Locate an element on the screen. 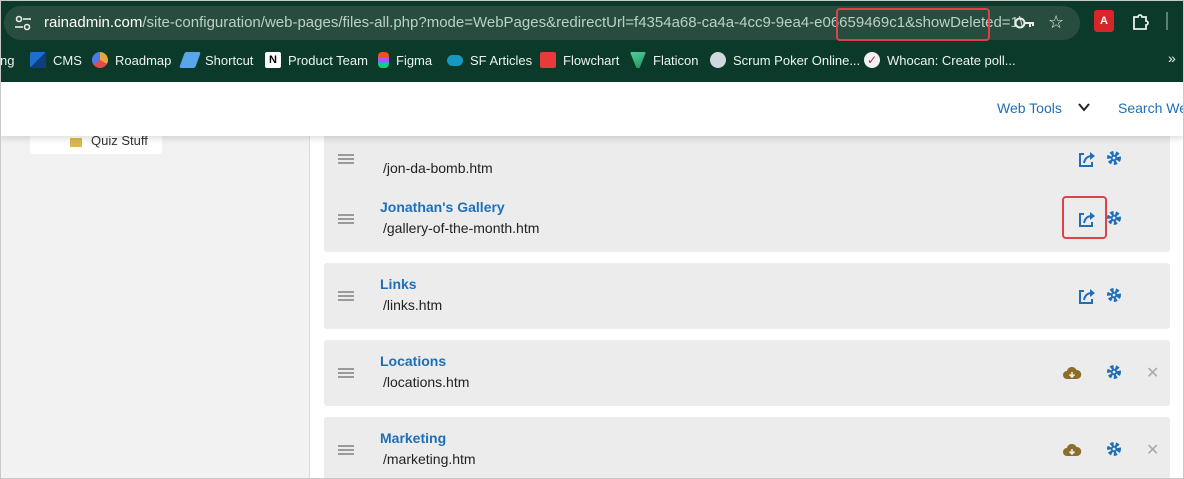 The height and width of the screenshot is (479, 1184). pdf-extension-icon: A is located at coordinates (1104, 21).